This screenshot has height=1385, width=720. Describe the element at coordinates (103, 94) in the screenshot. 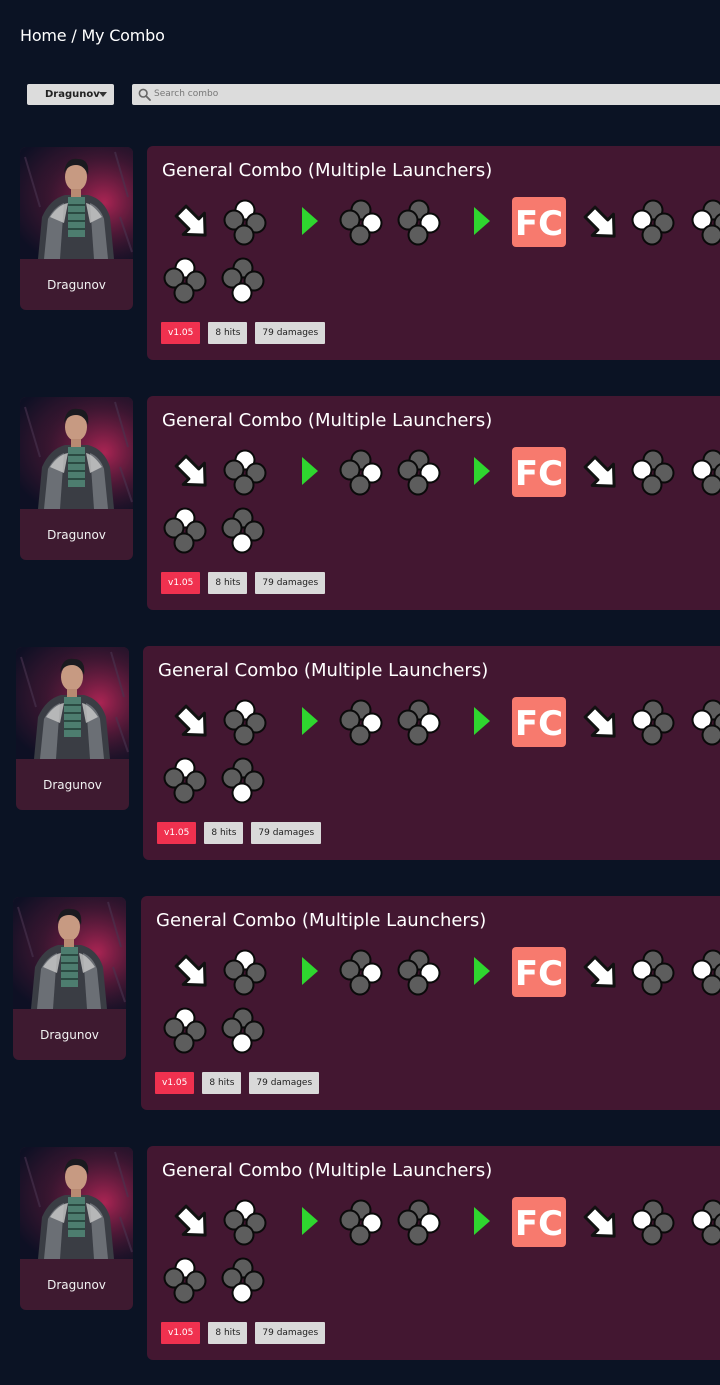

I see `caret-down-icon` at that location.